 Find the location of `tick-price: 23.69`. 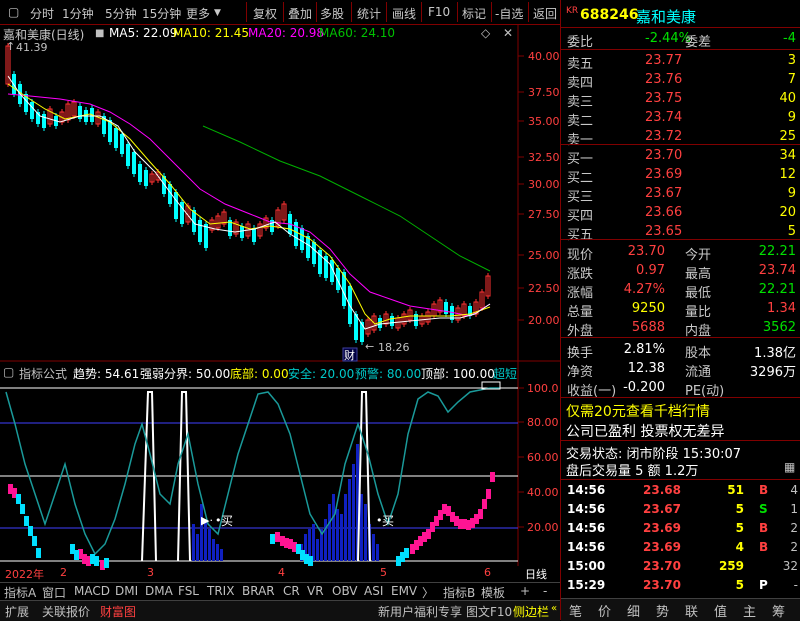

tick-price: 23.69 is located at coordinates (662, 547).